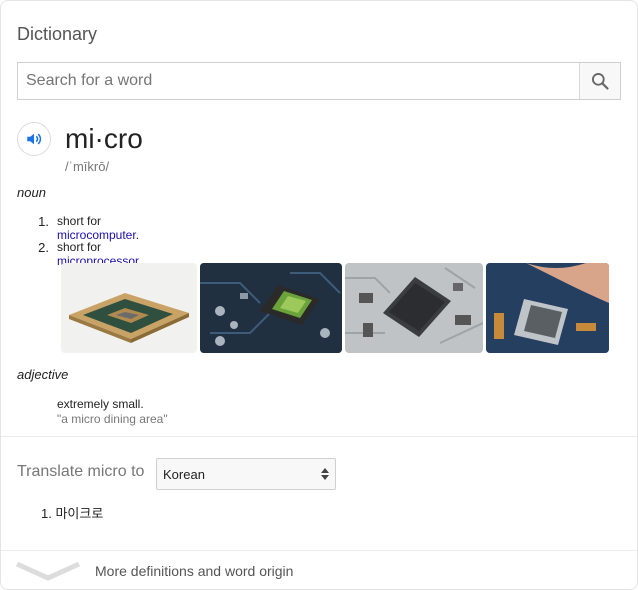  What do you see at coordinates (43, 221) in the screenshot?
I see `definition-number: 1.` at bounding box center [43, 221].